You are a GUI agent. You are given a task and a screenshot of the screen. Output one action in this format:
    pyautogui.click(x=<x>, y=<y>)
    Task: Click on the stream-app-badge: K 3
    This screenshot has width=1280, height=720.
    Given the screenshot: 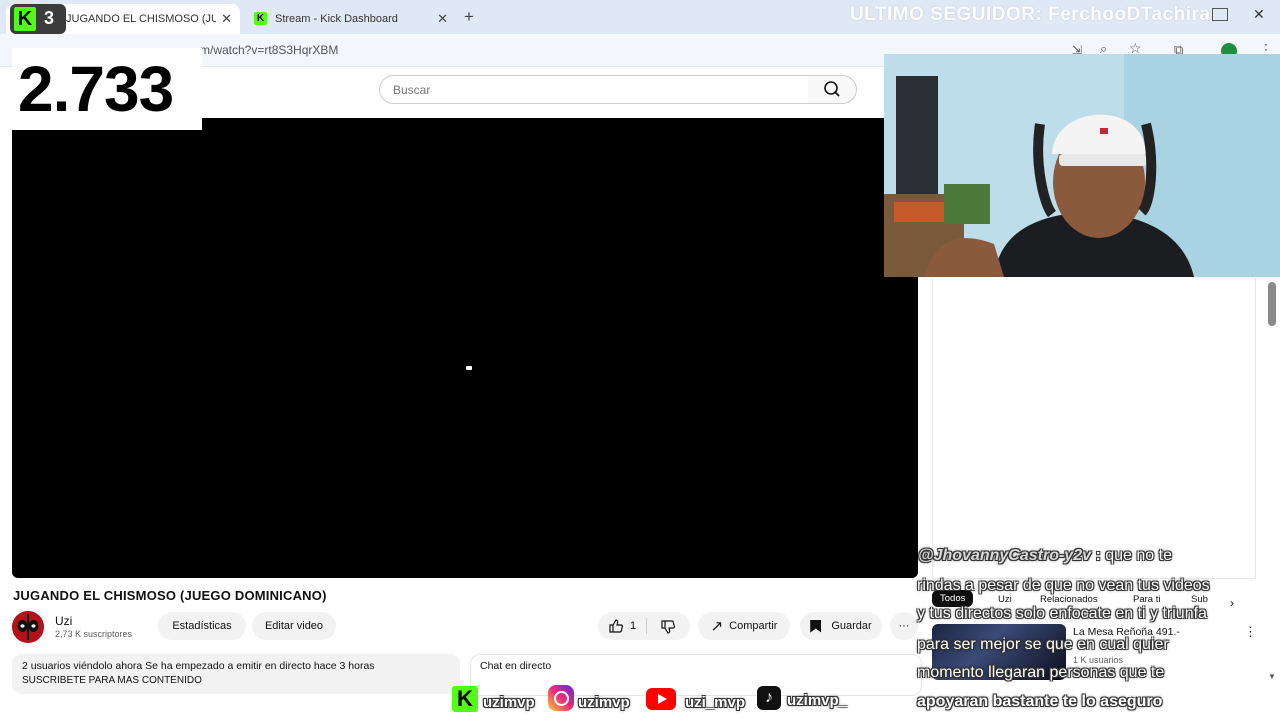 What is the action you would take?
    pyautogui.click(x=38, y=19)
    